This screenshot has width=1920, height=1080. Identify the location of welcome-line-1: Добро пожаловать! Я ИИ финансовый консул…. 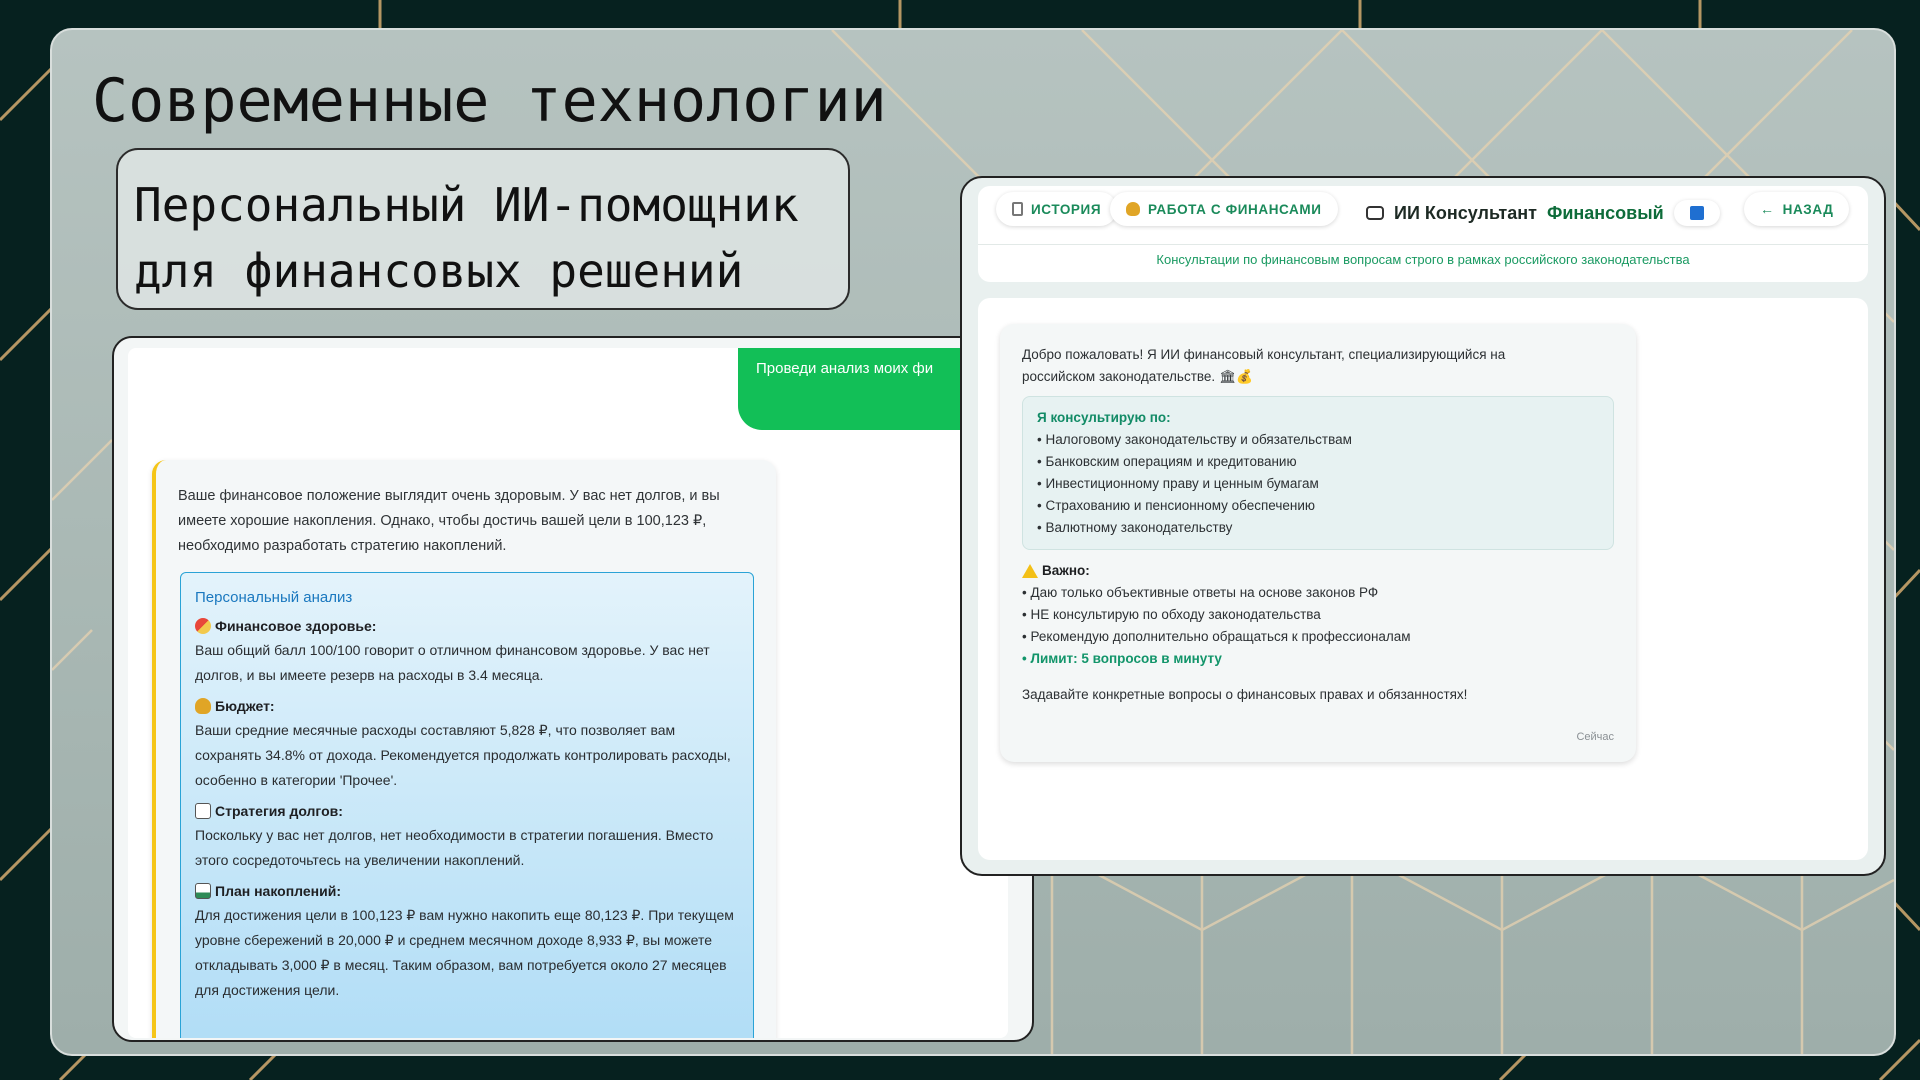
(1264, 354).